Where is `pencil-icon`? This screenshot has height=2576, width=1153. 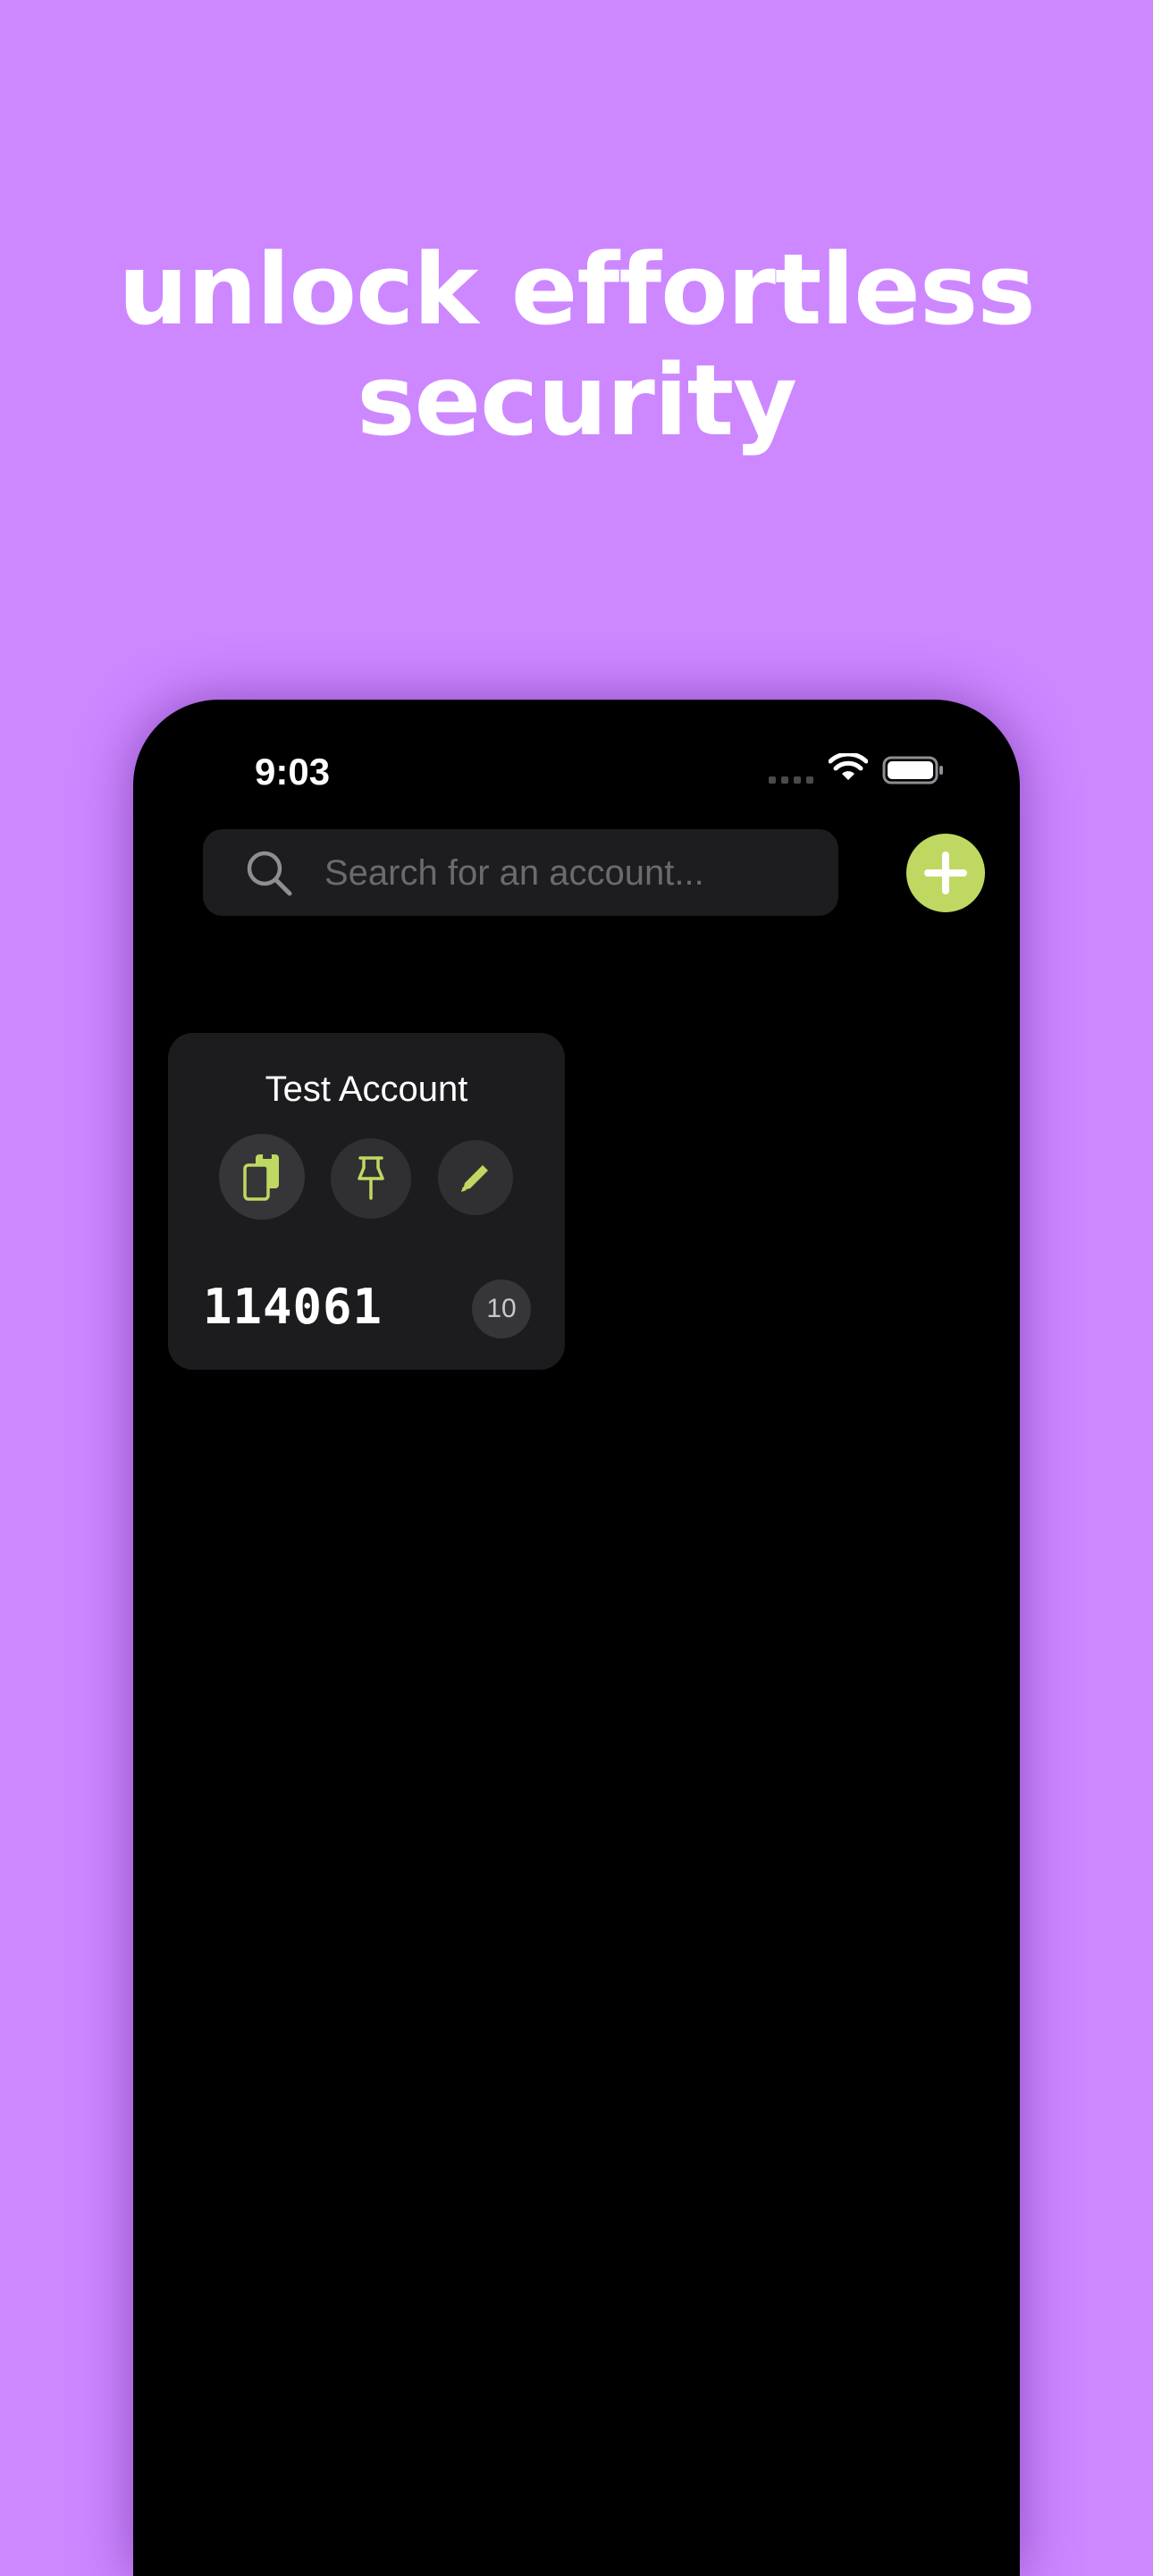 pencil-icon is located at coordinates (474, 1178).